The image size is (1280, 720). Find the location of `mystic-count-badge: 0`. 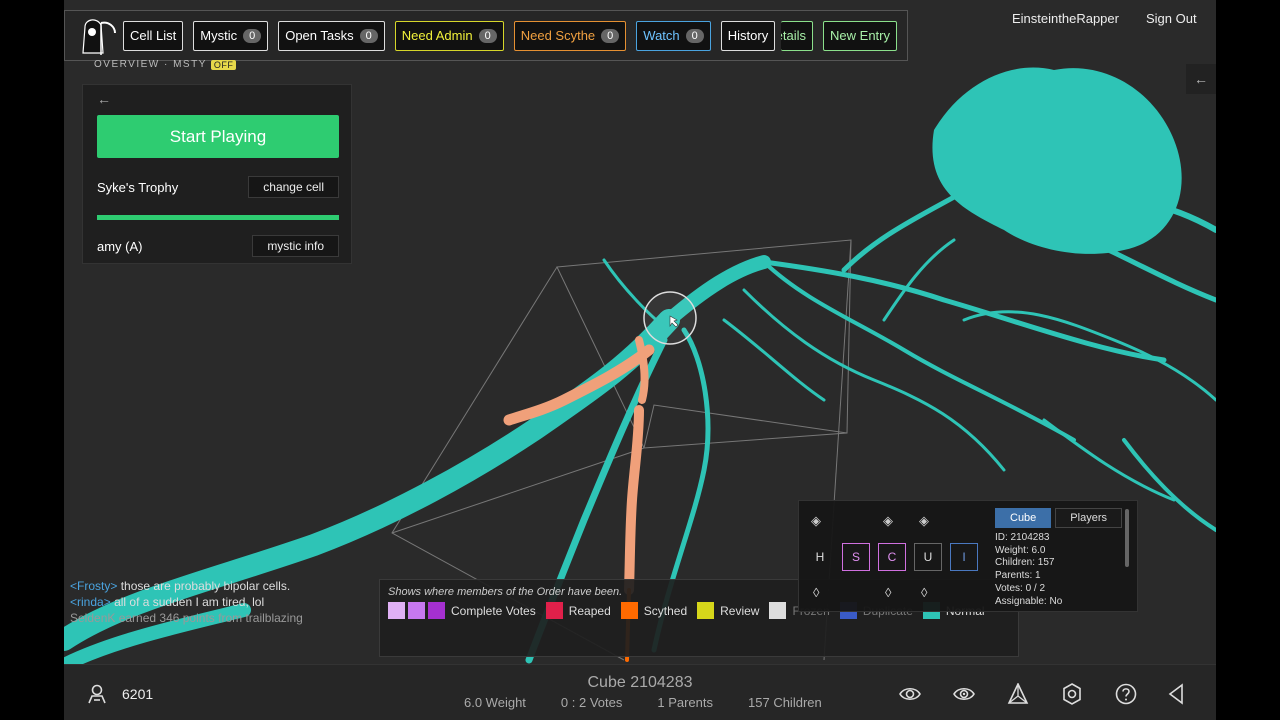

mystic-count-badge: 0 is located at coordinates (252, 35).